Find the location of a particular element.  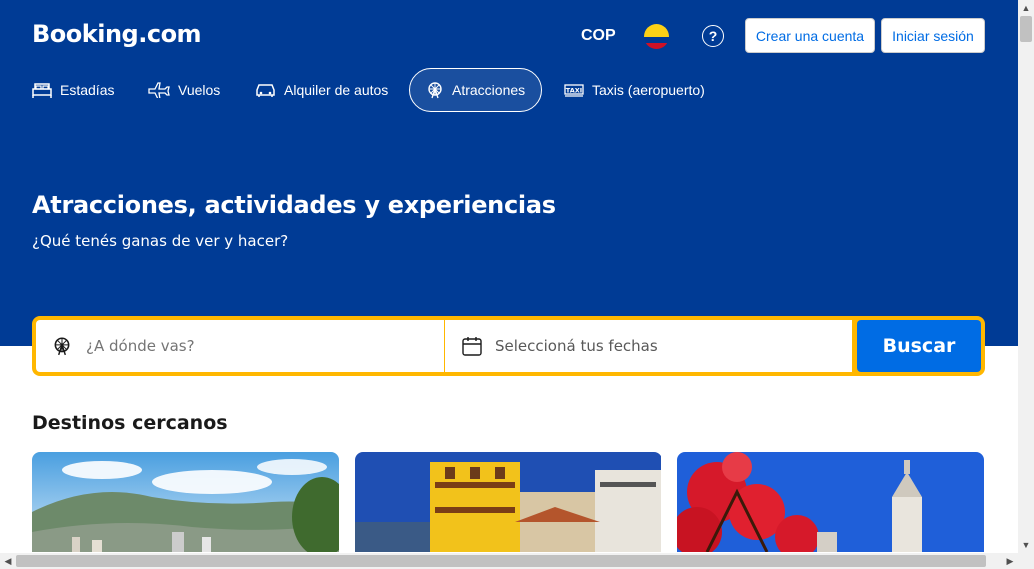

bed-icon is located at coordinates (42, 90).